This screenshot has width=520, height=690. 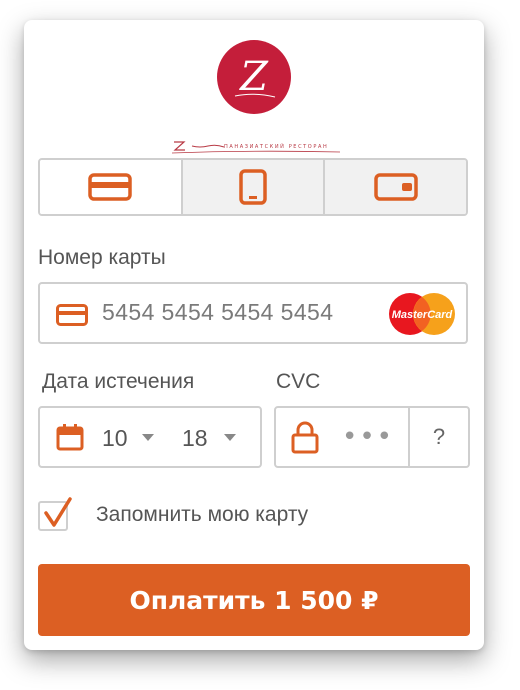 I want to click on logo-letter: Z, so click(x=253, y=77).